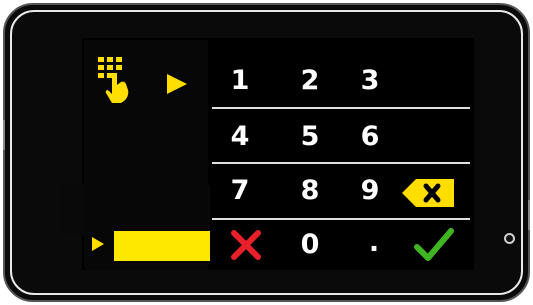  Describe the element at coordinates (310, 245) in the screenshot. I see `key-0: 0` at that location.